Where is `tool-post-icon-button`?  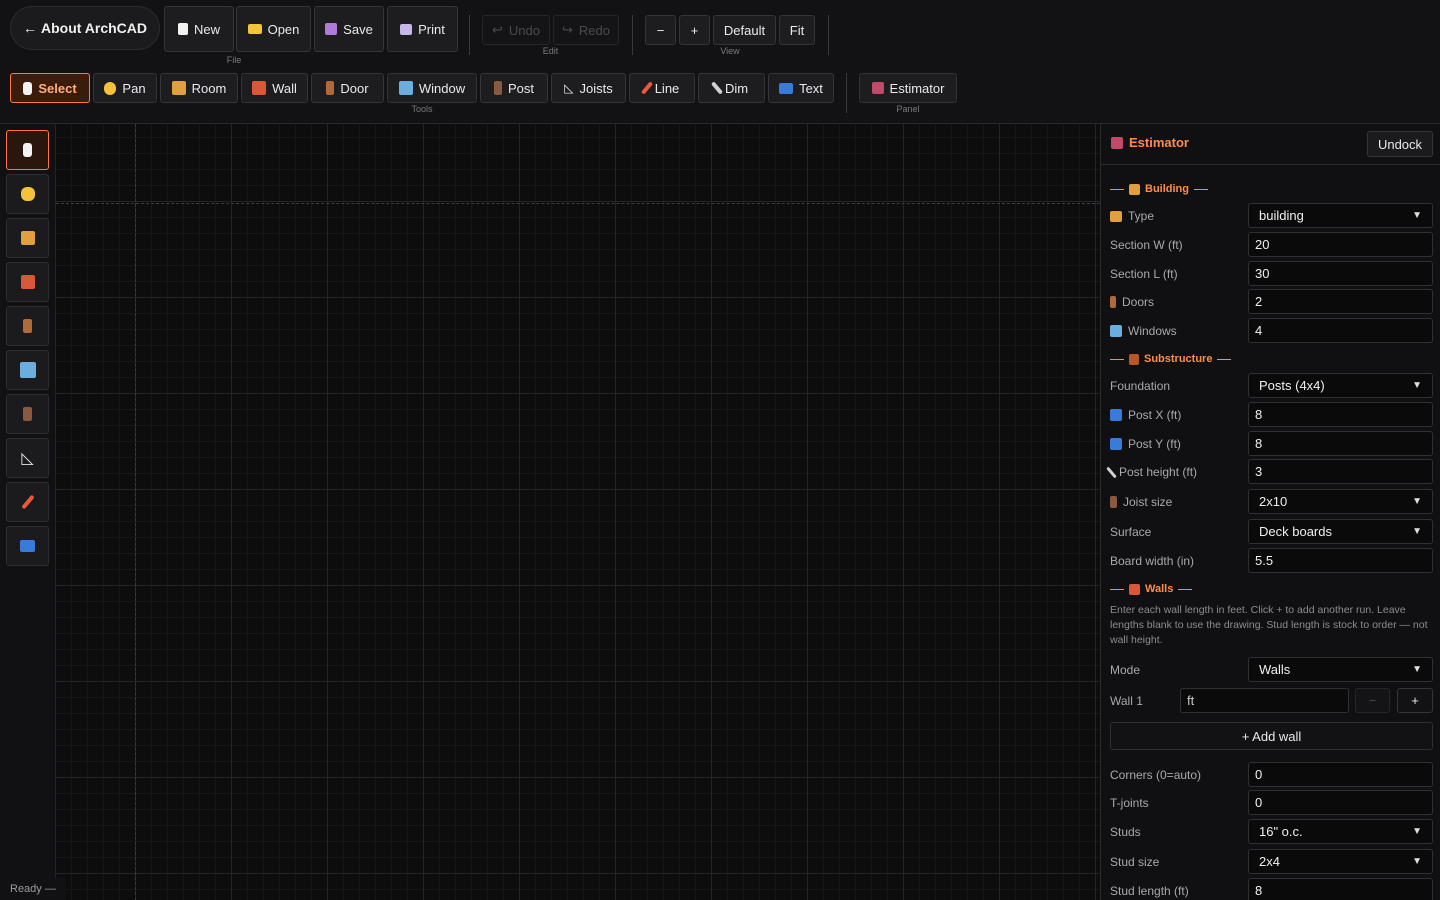 tool-post-icon-button is located at coordinates (27, 414).